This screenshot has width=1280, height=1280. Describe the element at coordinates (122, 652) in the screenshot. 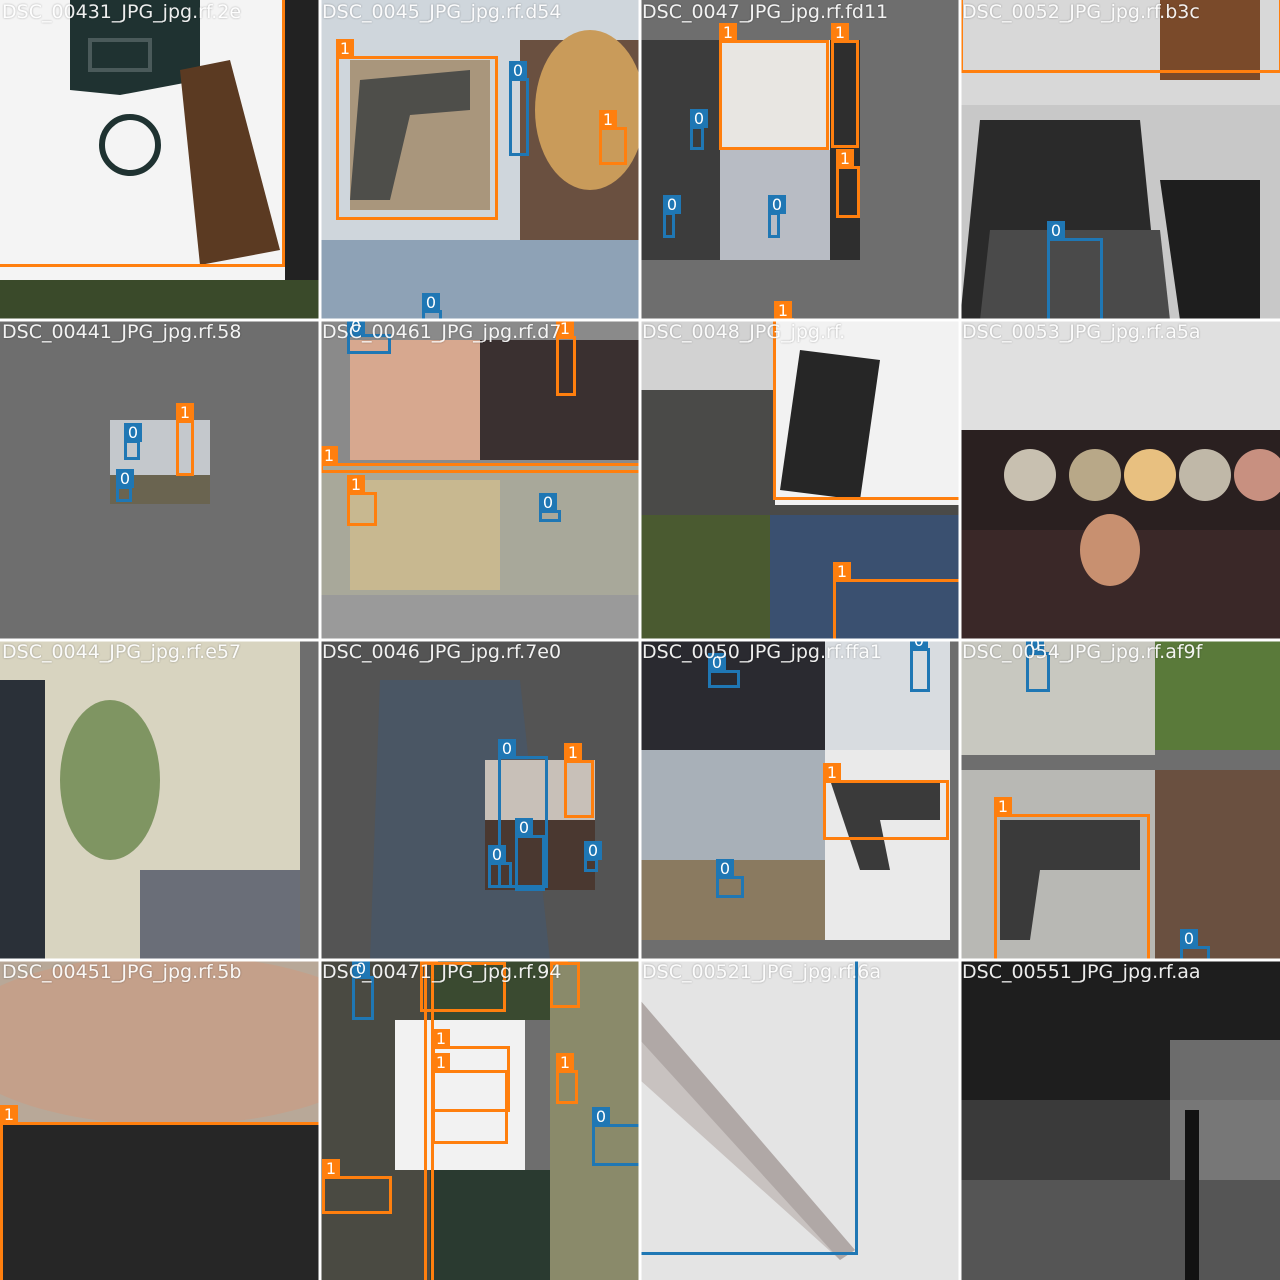

I see `tile-9-title: DSC_0044_JPG_jpg.rf.e57` at that location.